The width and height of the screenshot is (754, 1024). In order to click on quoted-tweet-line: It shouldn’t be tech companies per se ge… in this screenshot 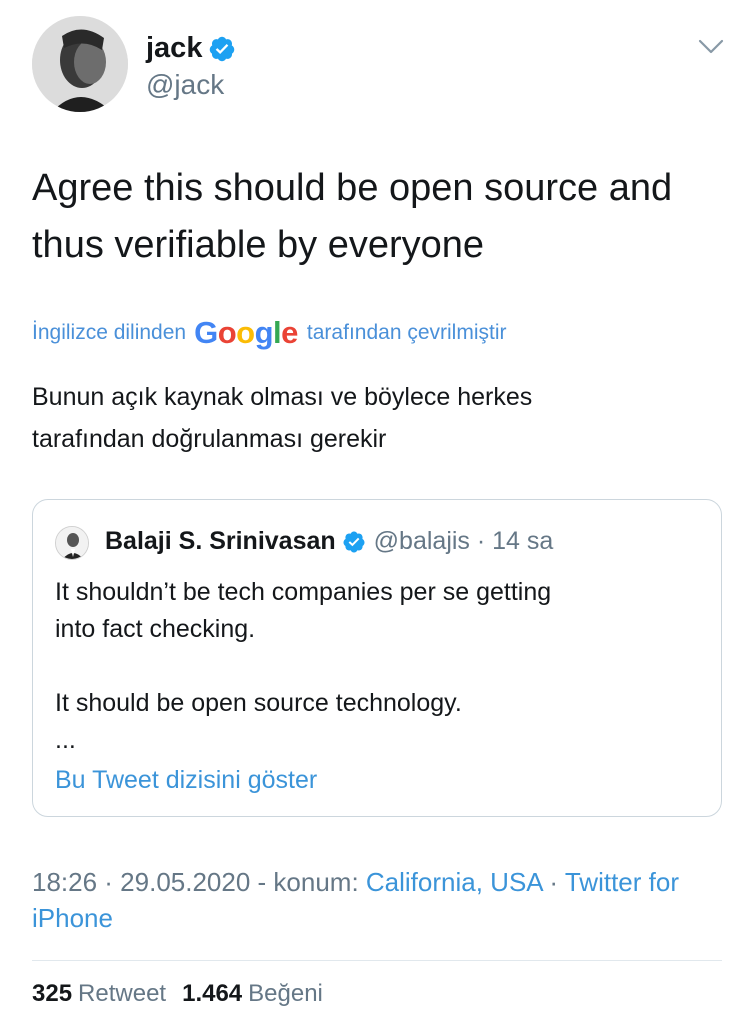, I will do `click(303, 592)`.